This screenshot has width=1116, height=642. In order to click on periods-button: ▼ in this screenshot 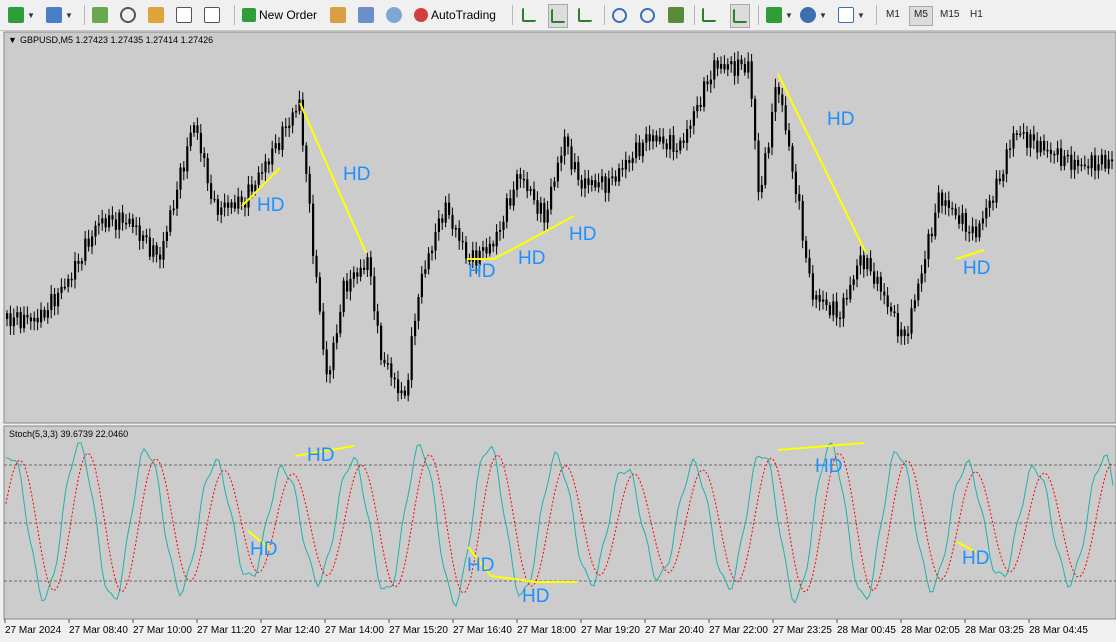, I will do `click(813, 15)`.